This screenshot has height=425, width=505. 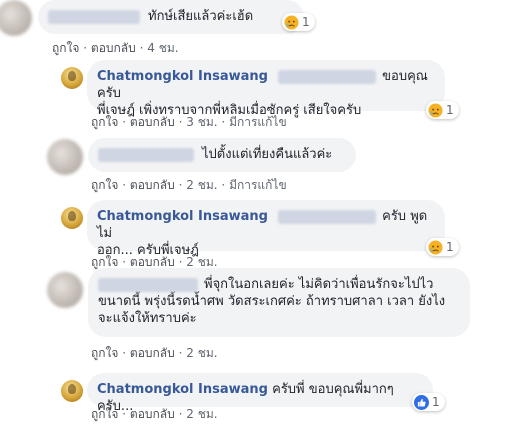 I want to click on comment-bubble: ทักษ์เสียแล้วค่ะเฮ้ด, so click(x=171, y=17).